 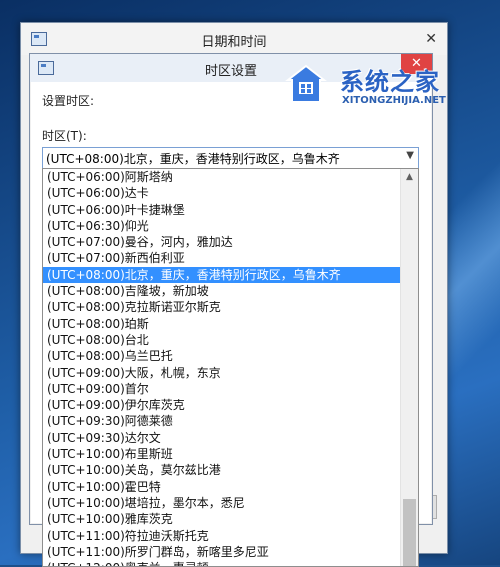 What do you see at coordinates (409, 177) in the screenshot?
I see `scroll-up-arrow-icon: ▲` at bounding box center [409, 177].